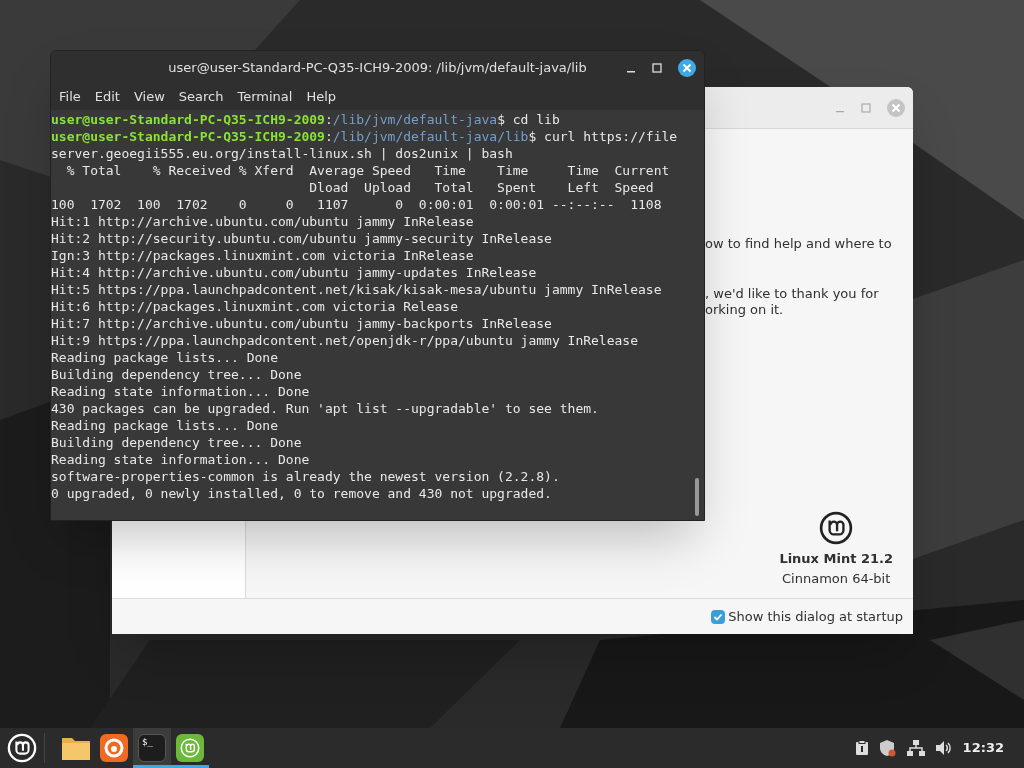 Image resolution: width=1024 pixels, height=768 pixels. What do you see at coordinates (377, 67) in the screenshot?
I see `window-title: user@user-Standard-PC-Q35-ICH9-2009: /lib/jvm/default-java/lib` at bounding box center [377, 67].